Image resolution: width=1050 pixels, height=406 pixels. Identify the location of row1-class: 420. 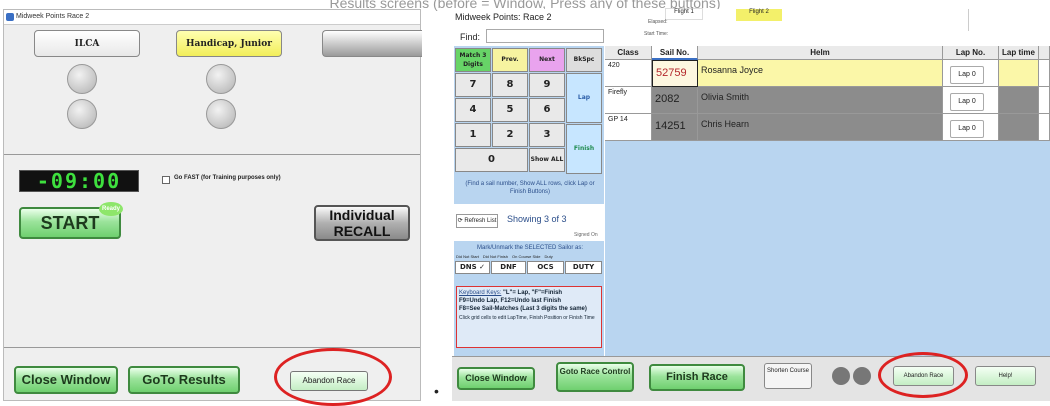
(628, 73).